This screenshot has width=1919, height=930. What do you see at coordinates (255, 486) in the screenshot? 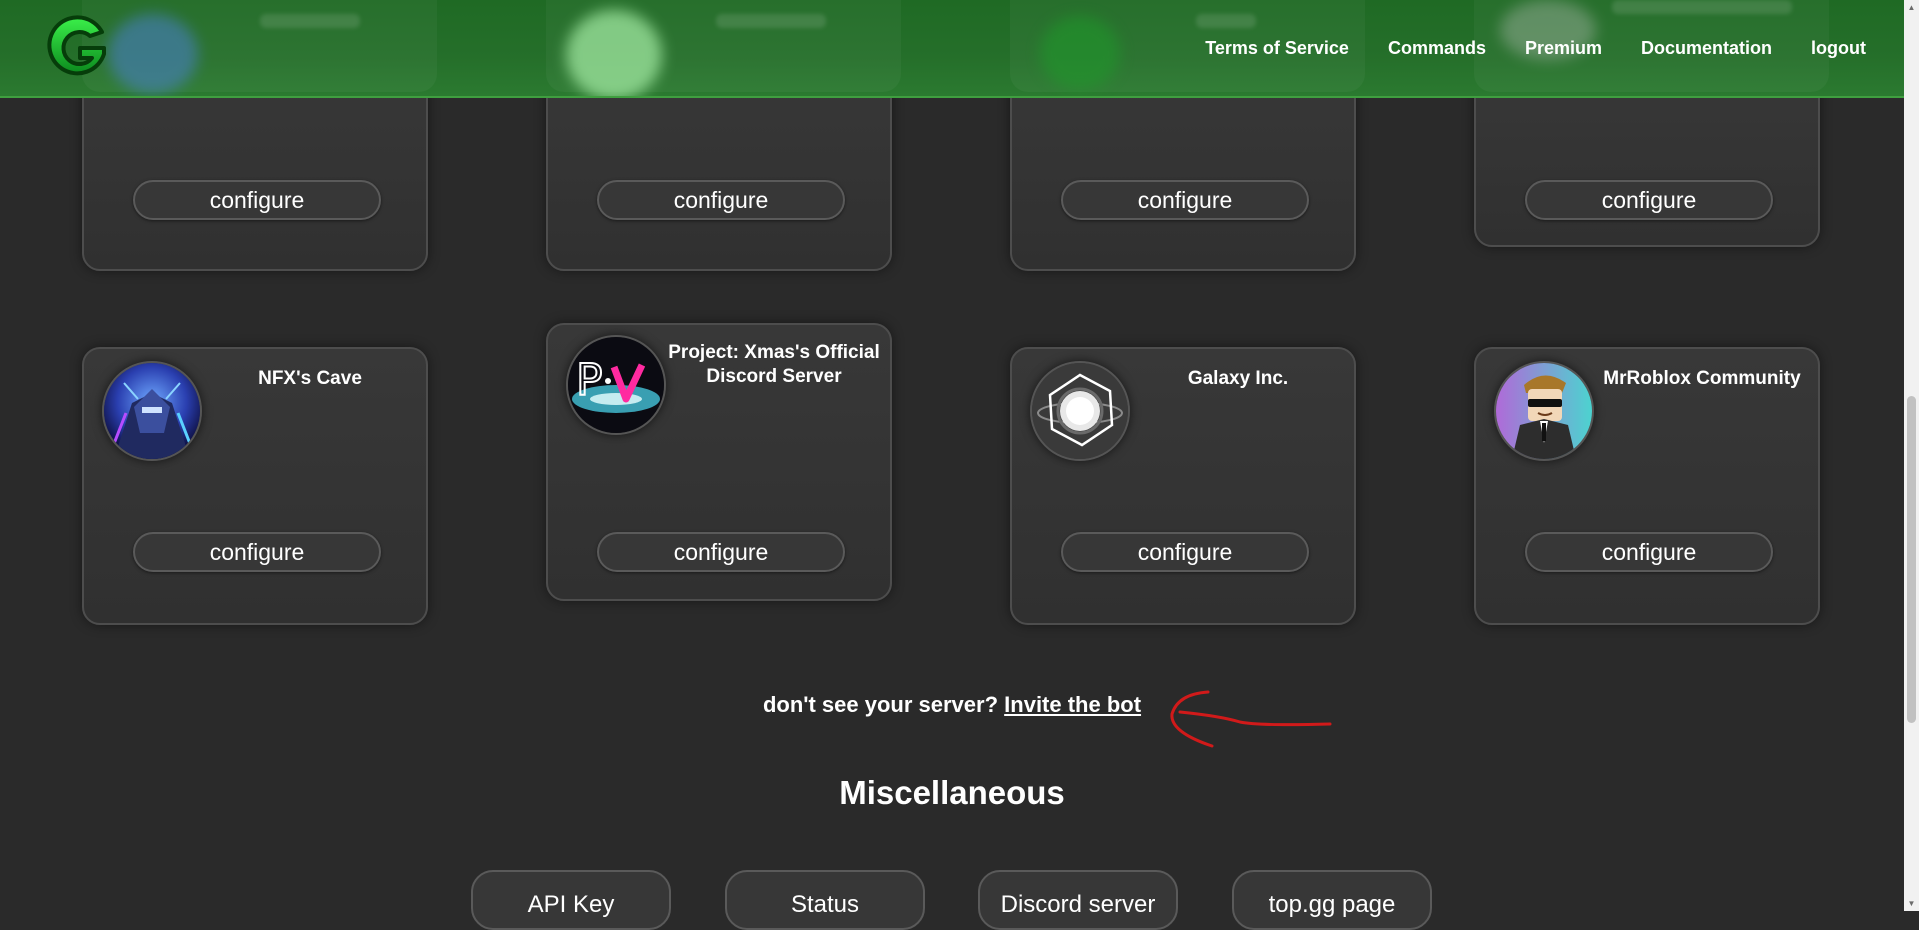
I see `server-card-nfxs-cave: NFX's Cave configure` at bounding box center [255, 486].